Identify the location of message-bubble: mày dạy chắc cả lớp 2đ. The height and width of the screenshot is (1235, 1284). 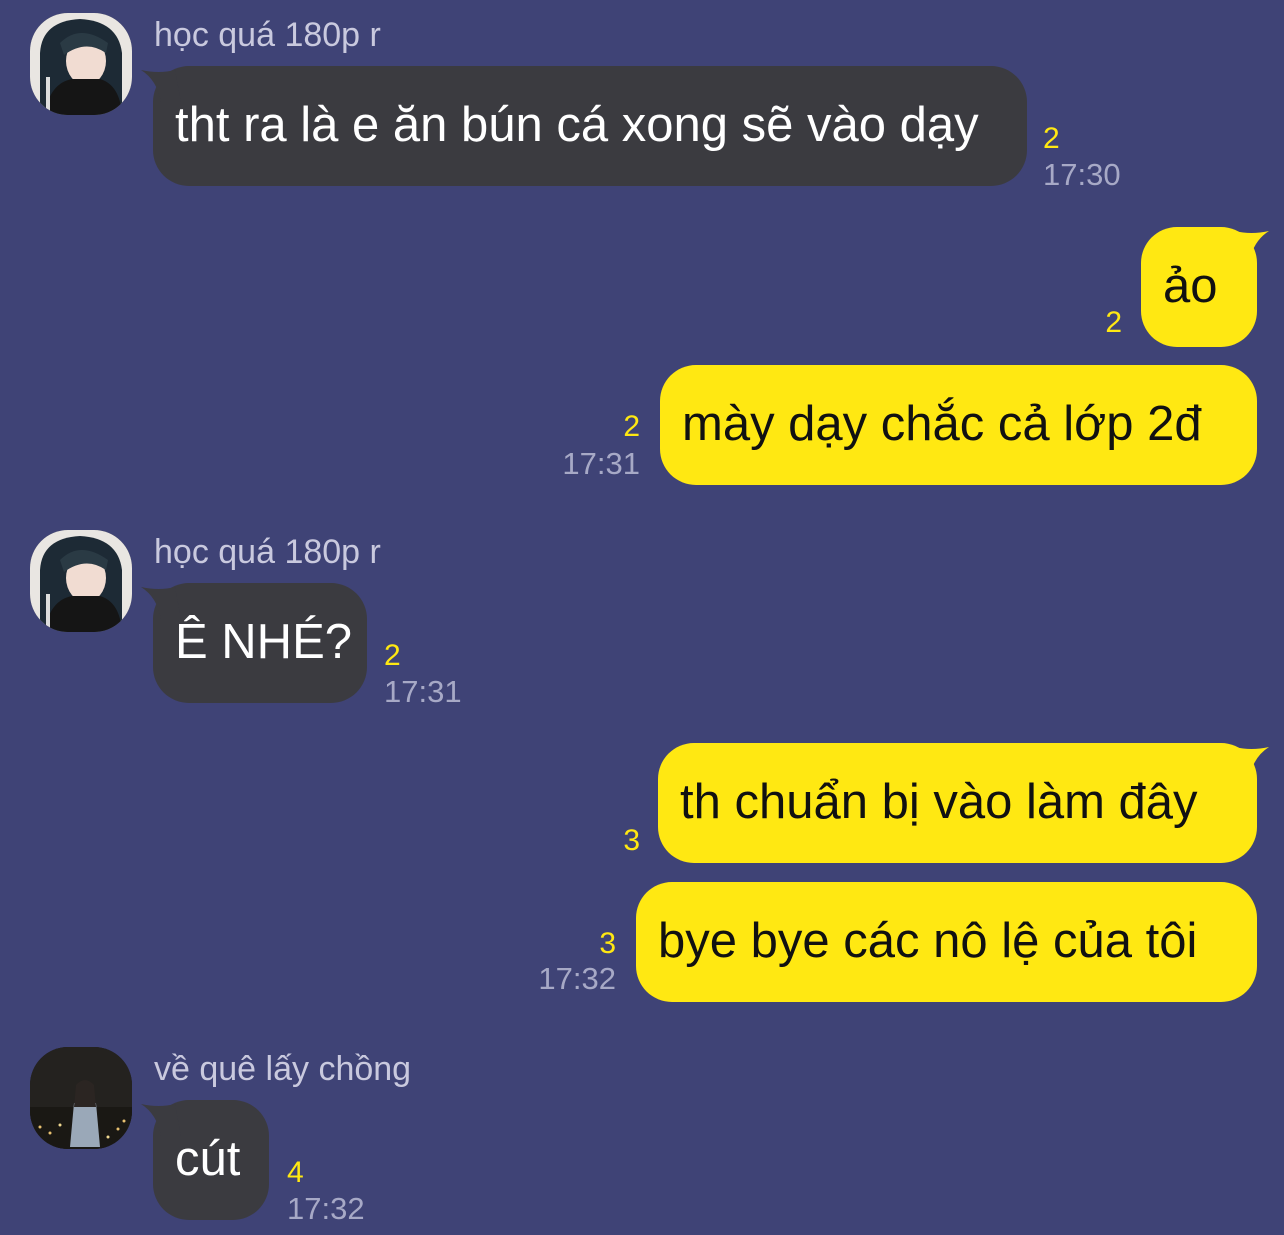
(958, 425).